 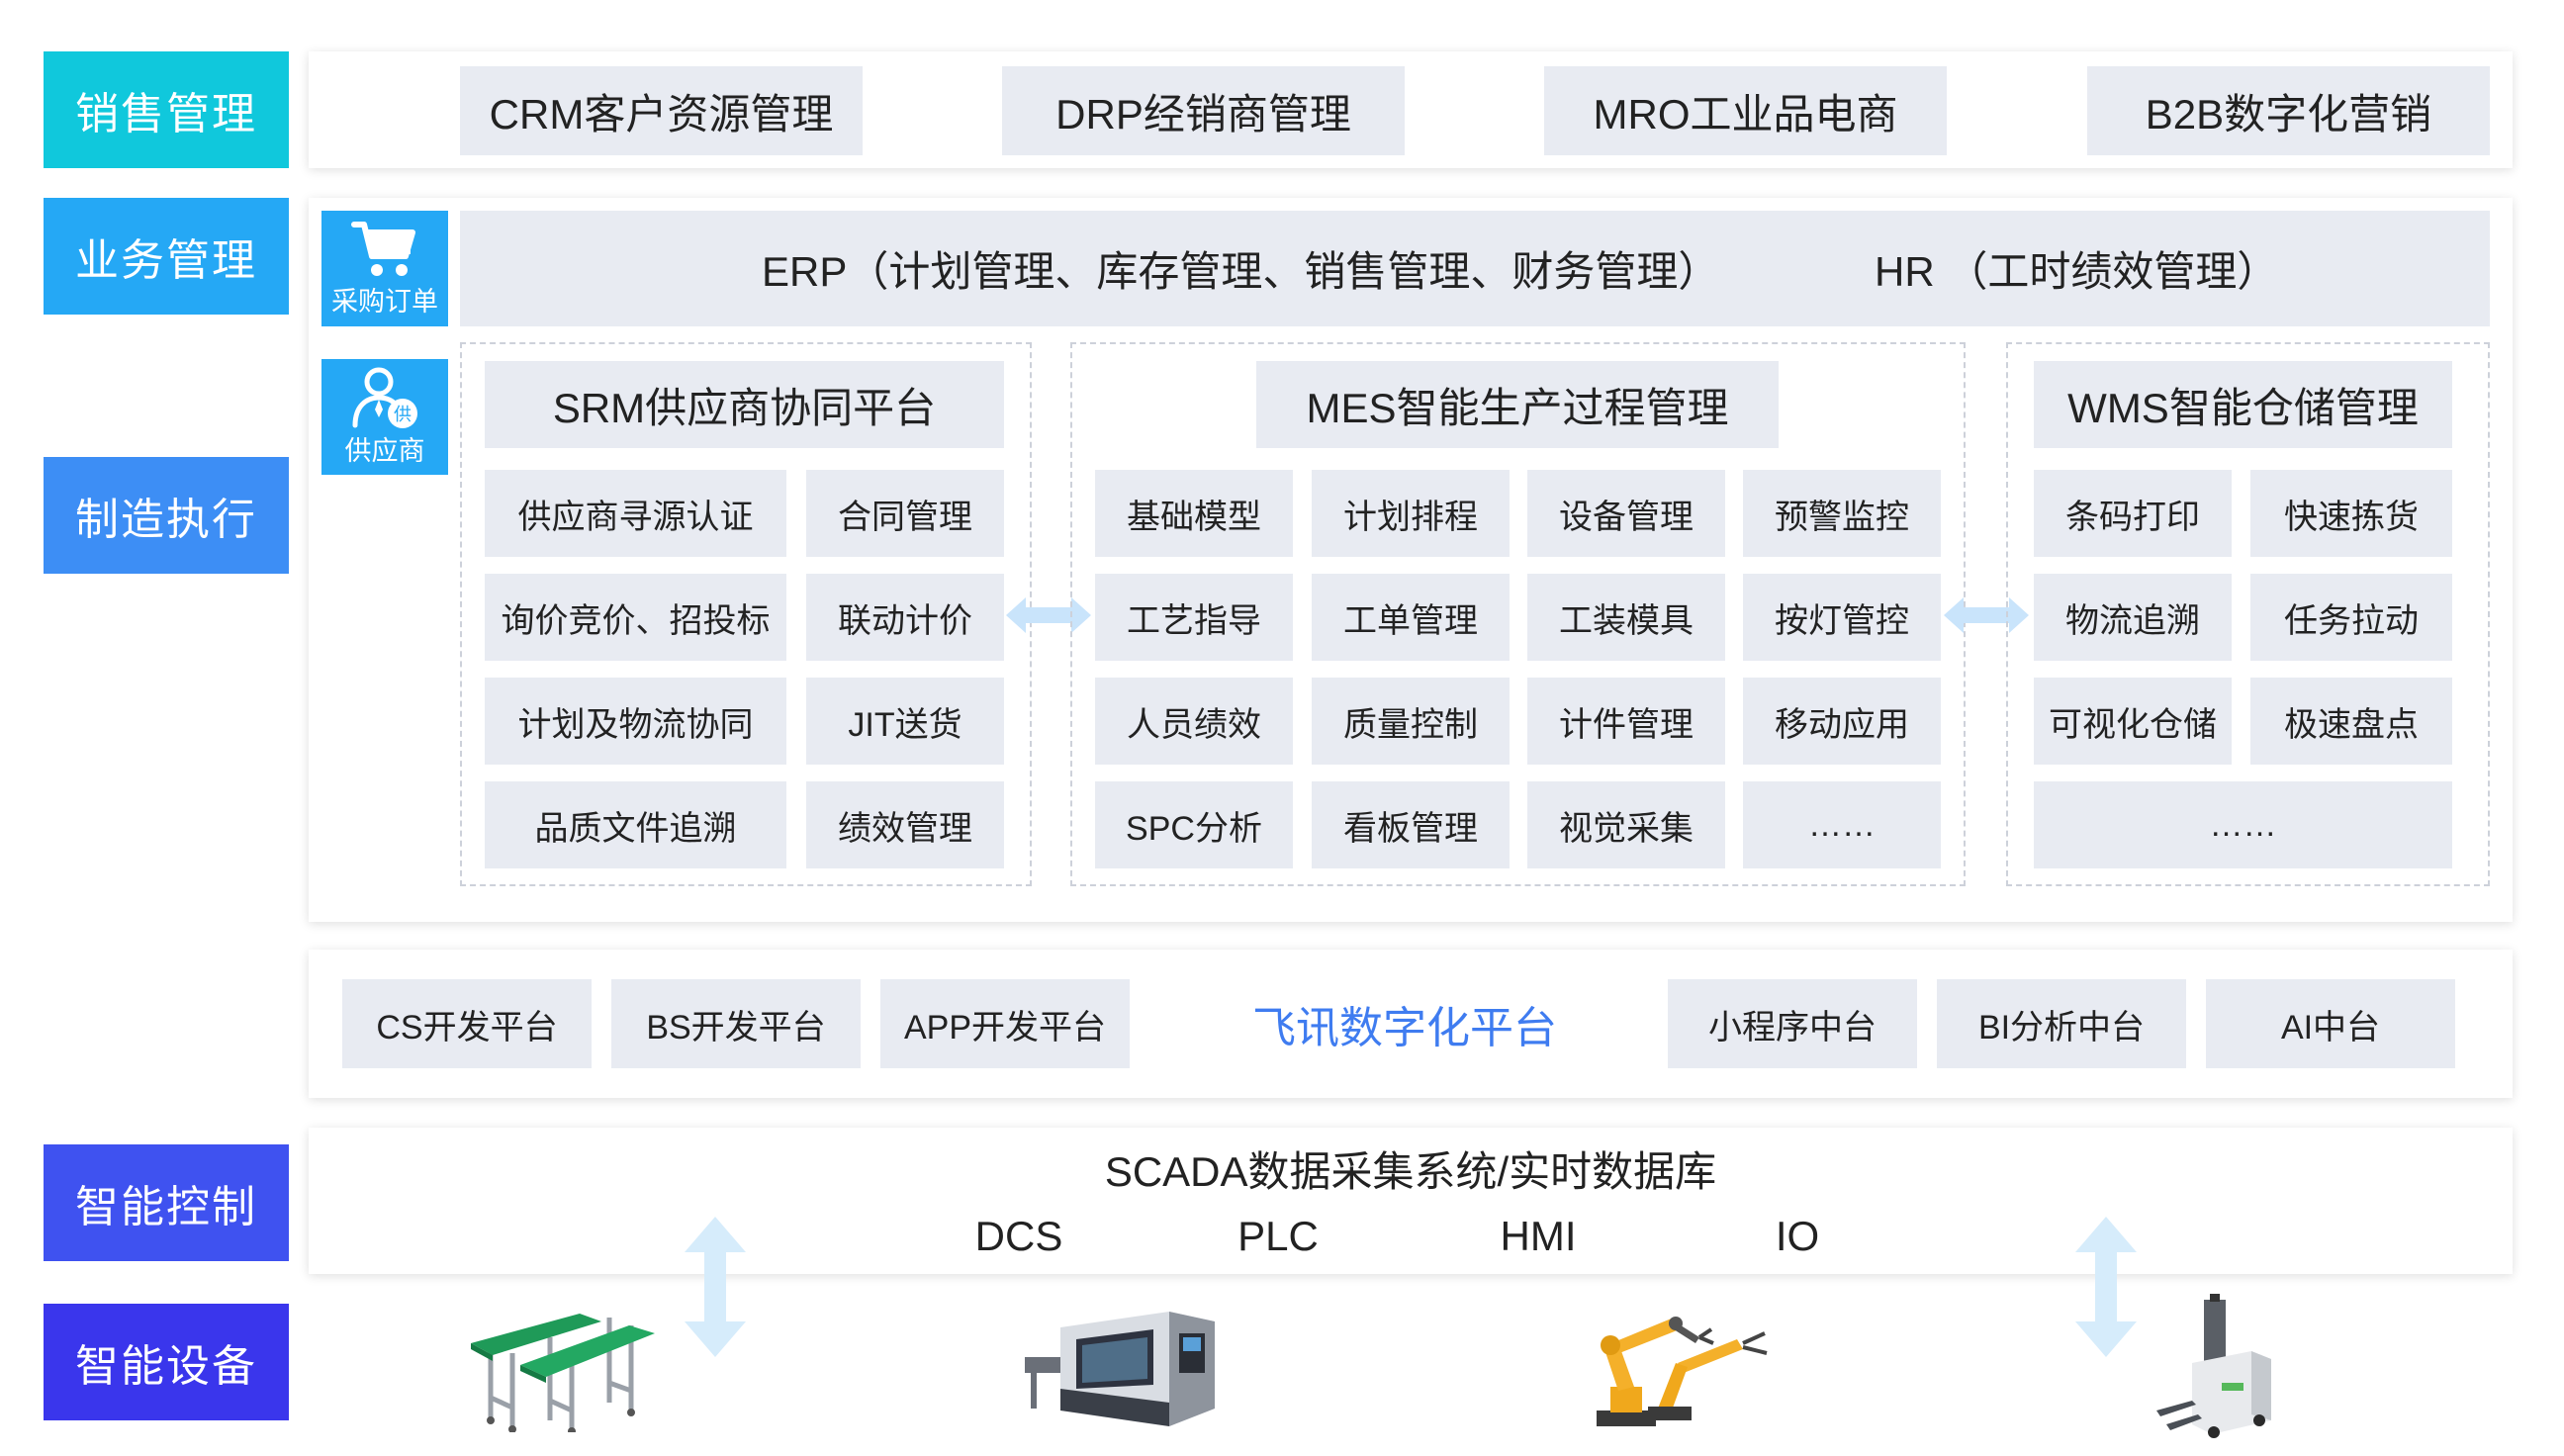 What do you see at coordinates (1278, 1236) in the screenshot?
I see `scada-plc: PLC` at bounding box center [1278, 1236].